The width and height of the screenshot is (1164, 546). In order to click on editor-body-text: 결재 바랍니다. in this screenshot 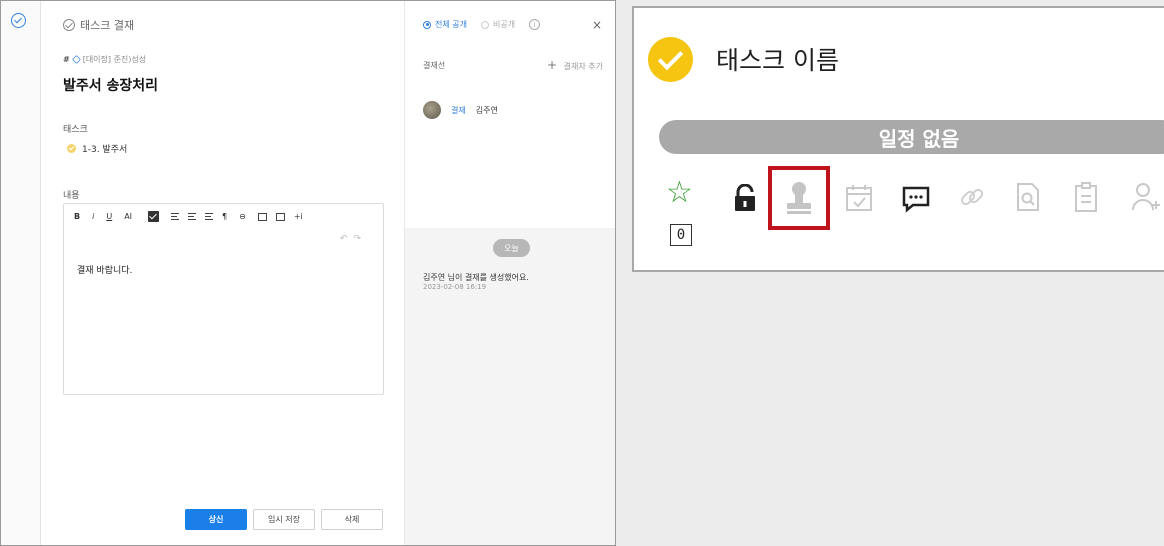, I will do `click(104, 269)`.